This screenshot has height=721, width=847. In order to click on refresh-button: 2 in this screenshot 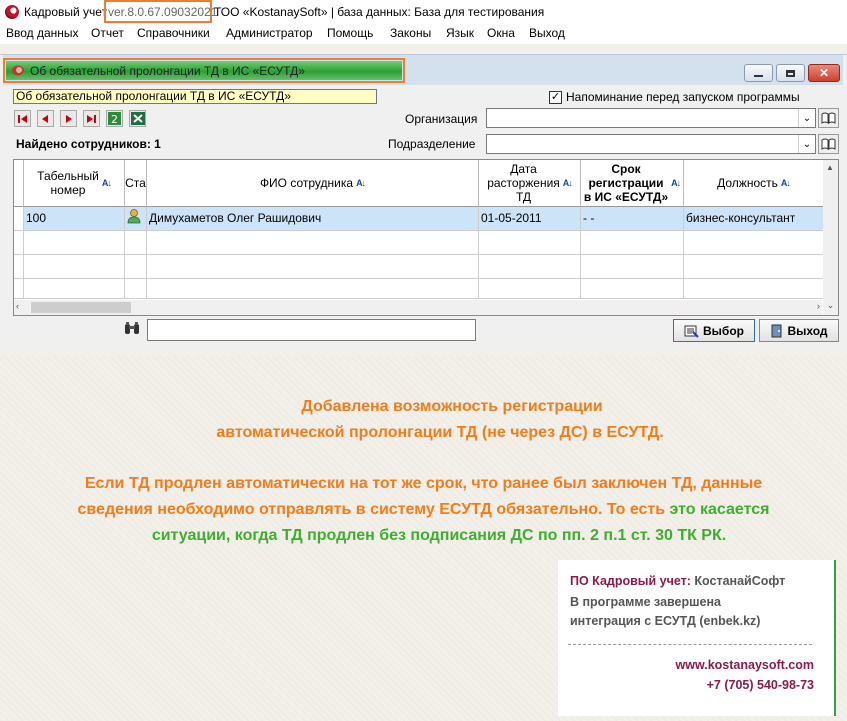, I will do `click(114, 118)`.